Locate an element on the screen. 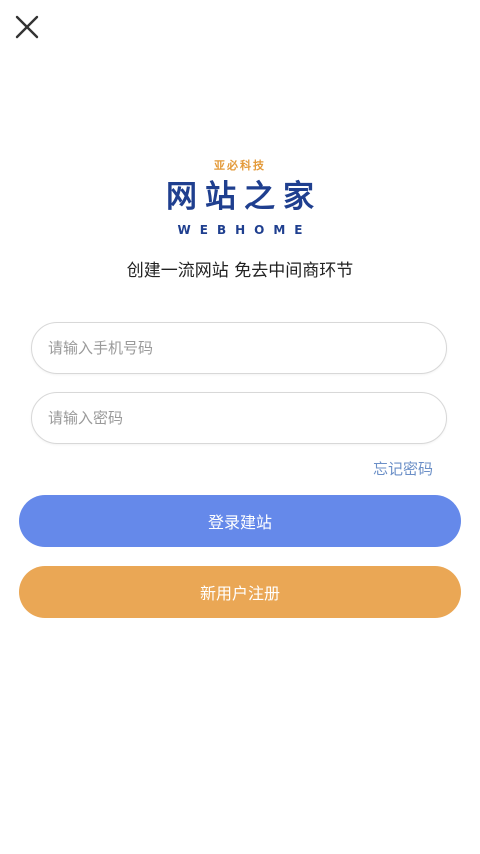  phone-field-container is located at coordinates (239, 348).